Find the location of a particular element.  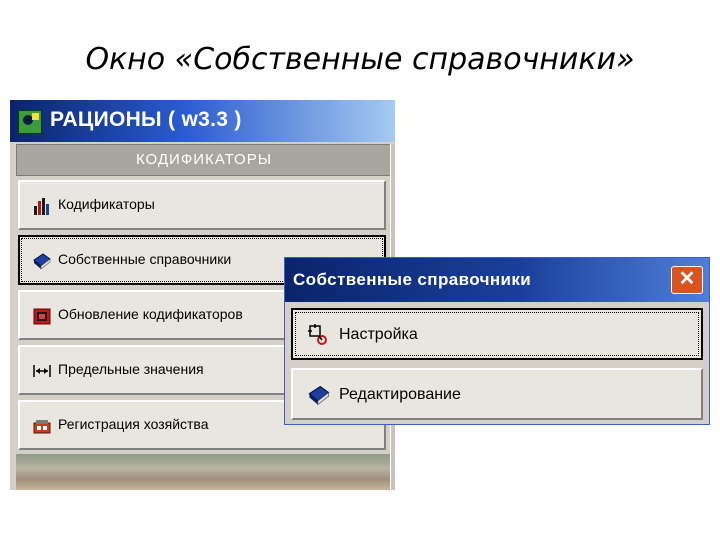

app-icon is located at coordinates (30, 122).